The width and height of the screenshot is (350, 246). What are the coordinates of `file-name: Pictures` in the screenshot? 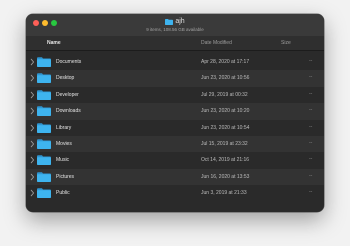 It's located at (65, 176).